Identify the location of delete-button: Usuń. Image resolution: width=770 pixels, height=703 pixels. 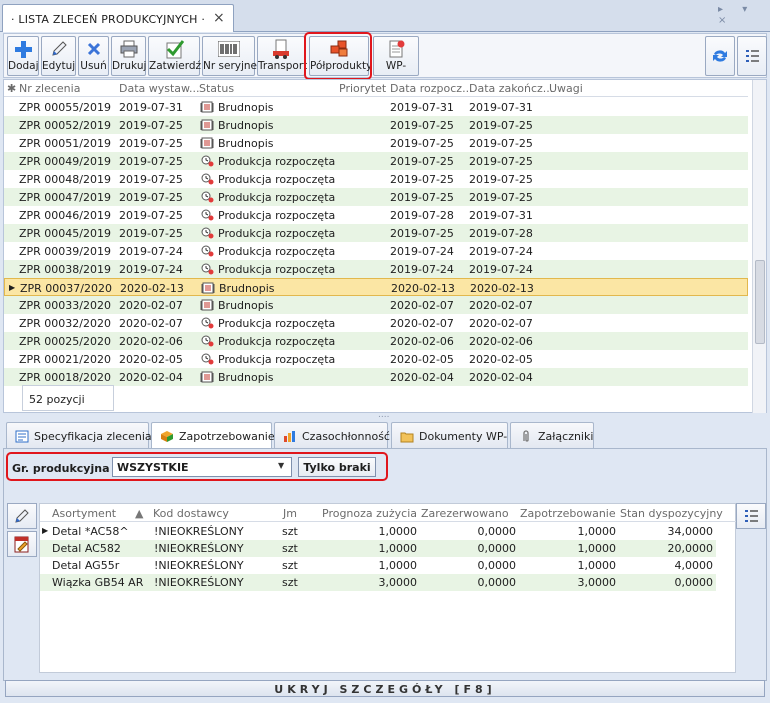
(93, 56).